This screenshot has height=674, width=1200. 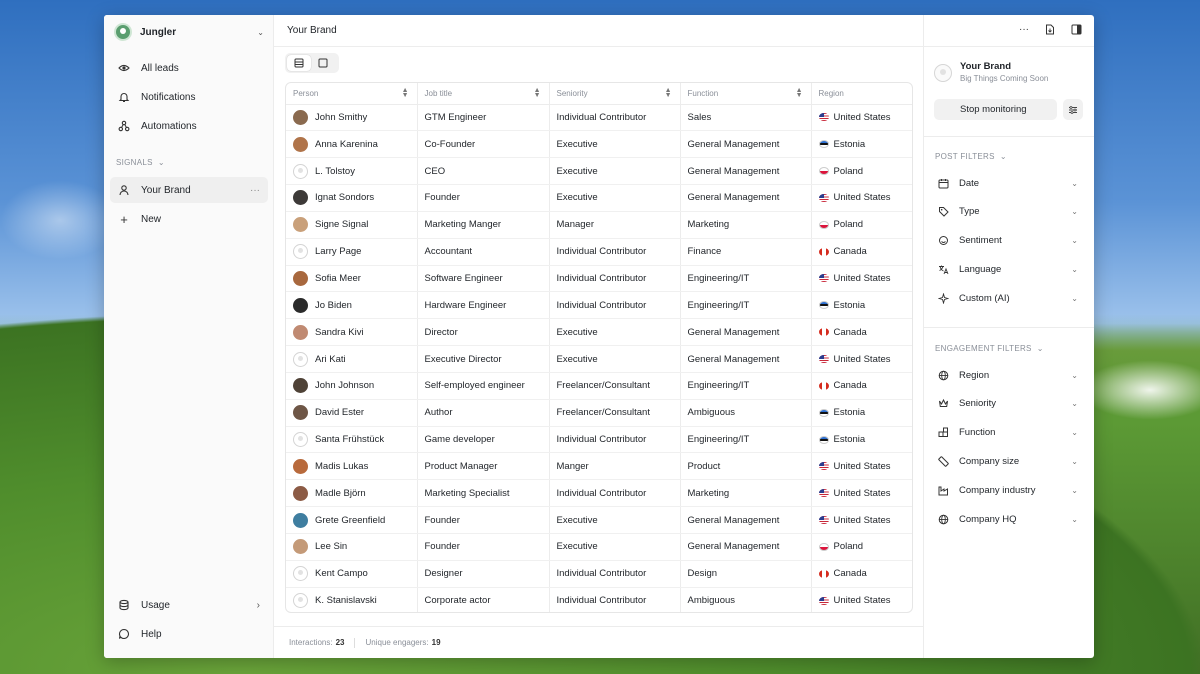 What do you see at coordinates (189, 68) in the screenshot?
I see `nav-all-leads: All leads` at bounding box center [189, 68].